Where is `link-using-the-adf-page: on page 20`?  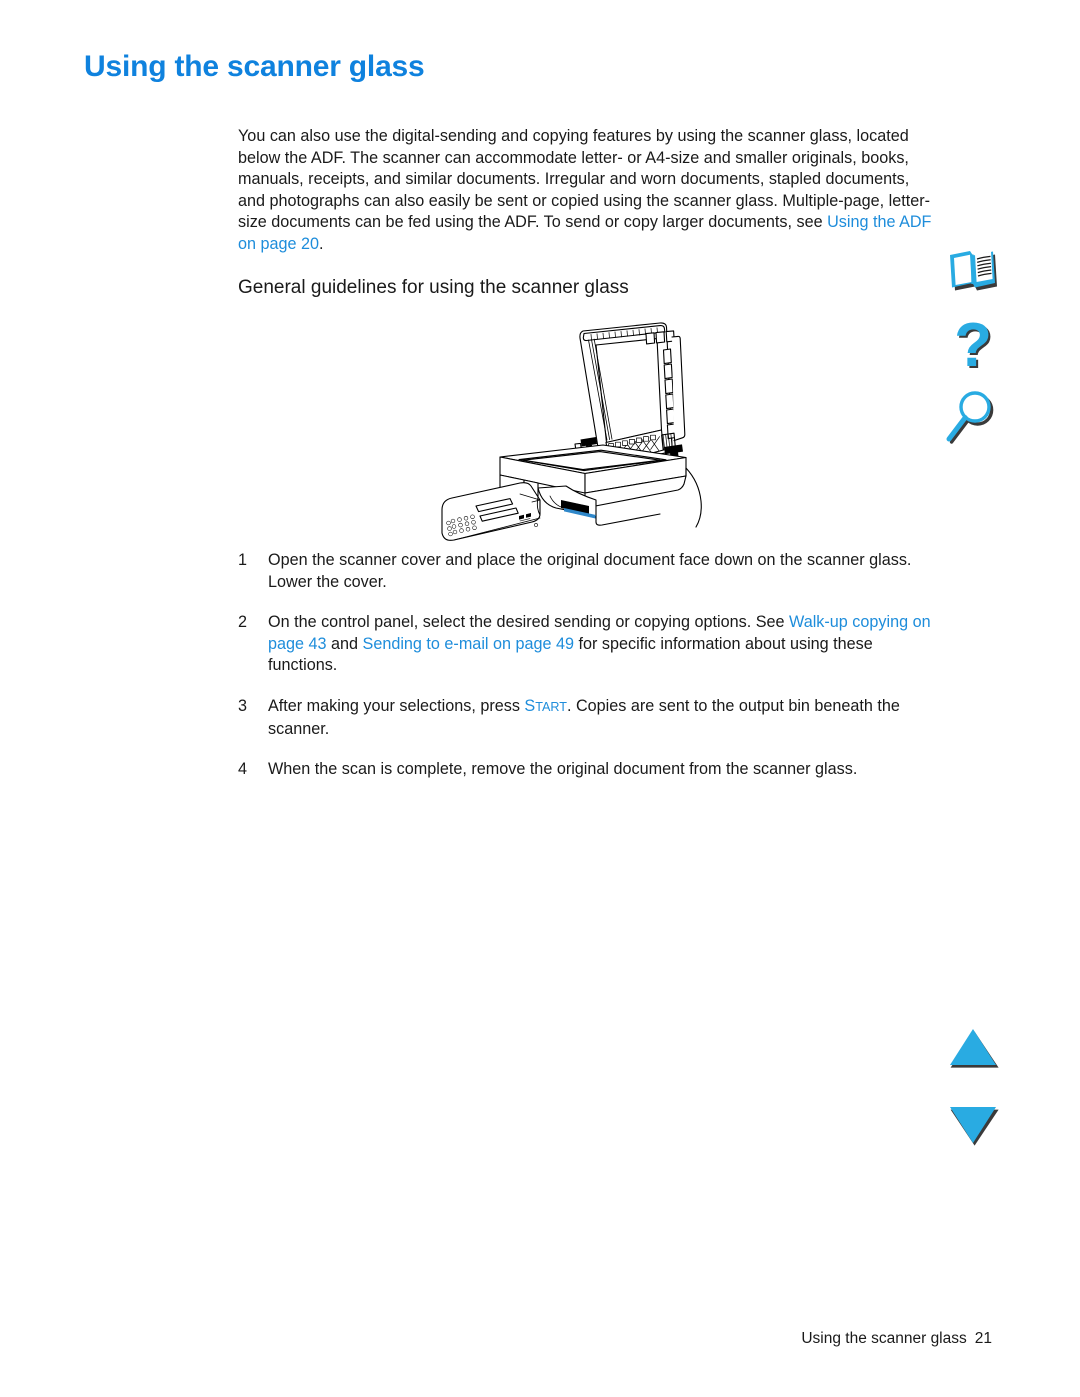
link-using-the-adf-page: on page 20 is located at coordinates (278, 244).